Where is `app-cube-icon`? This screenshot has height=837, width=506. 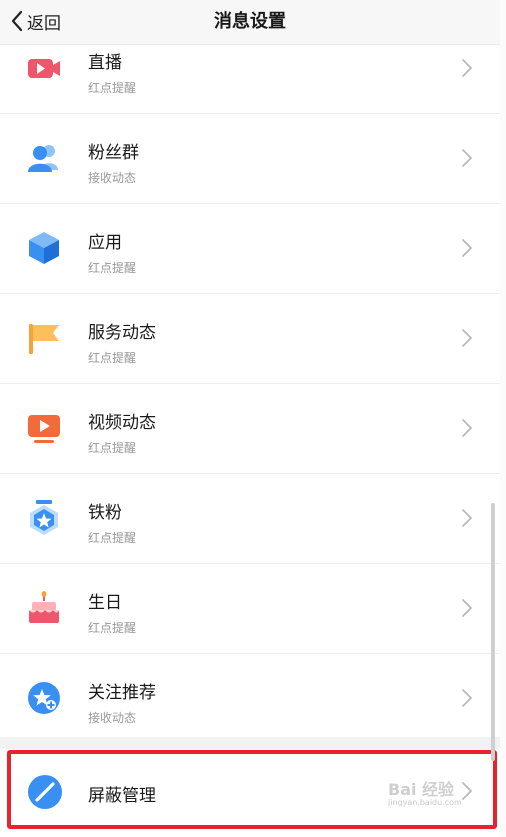 app-cube-icon is located at coordinates (44, 248).